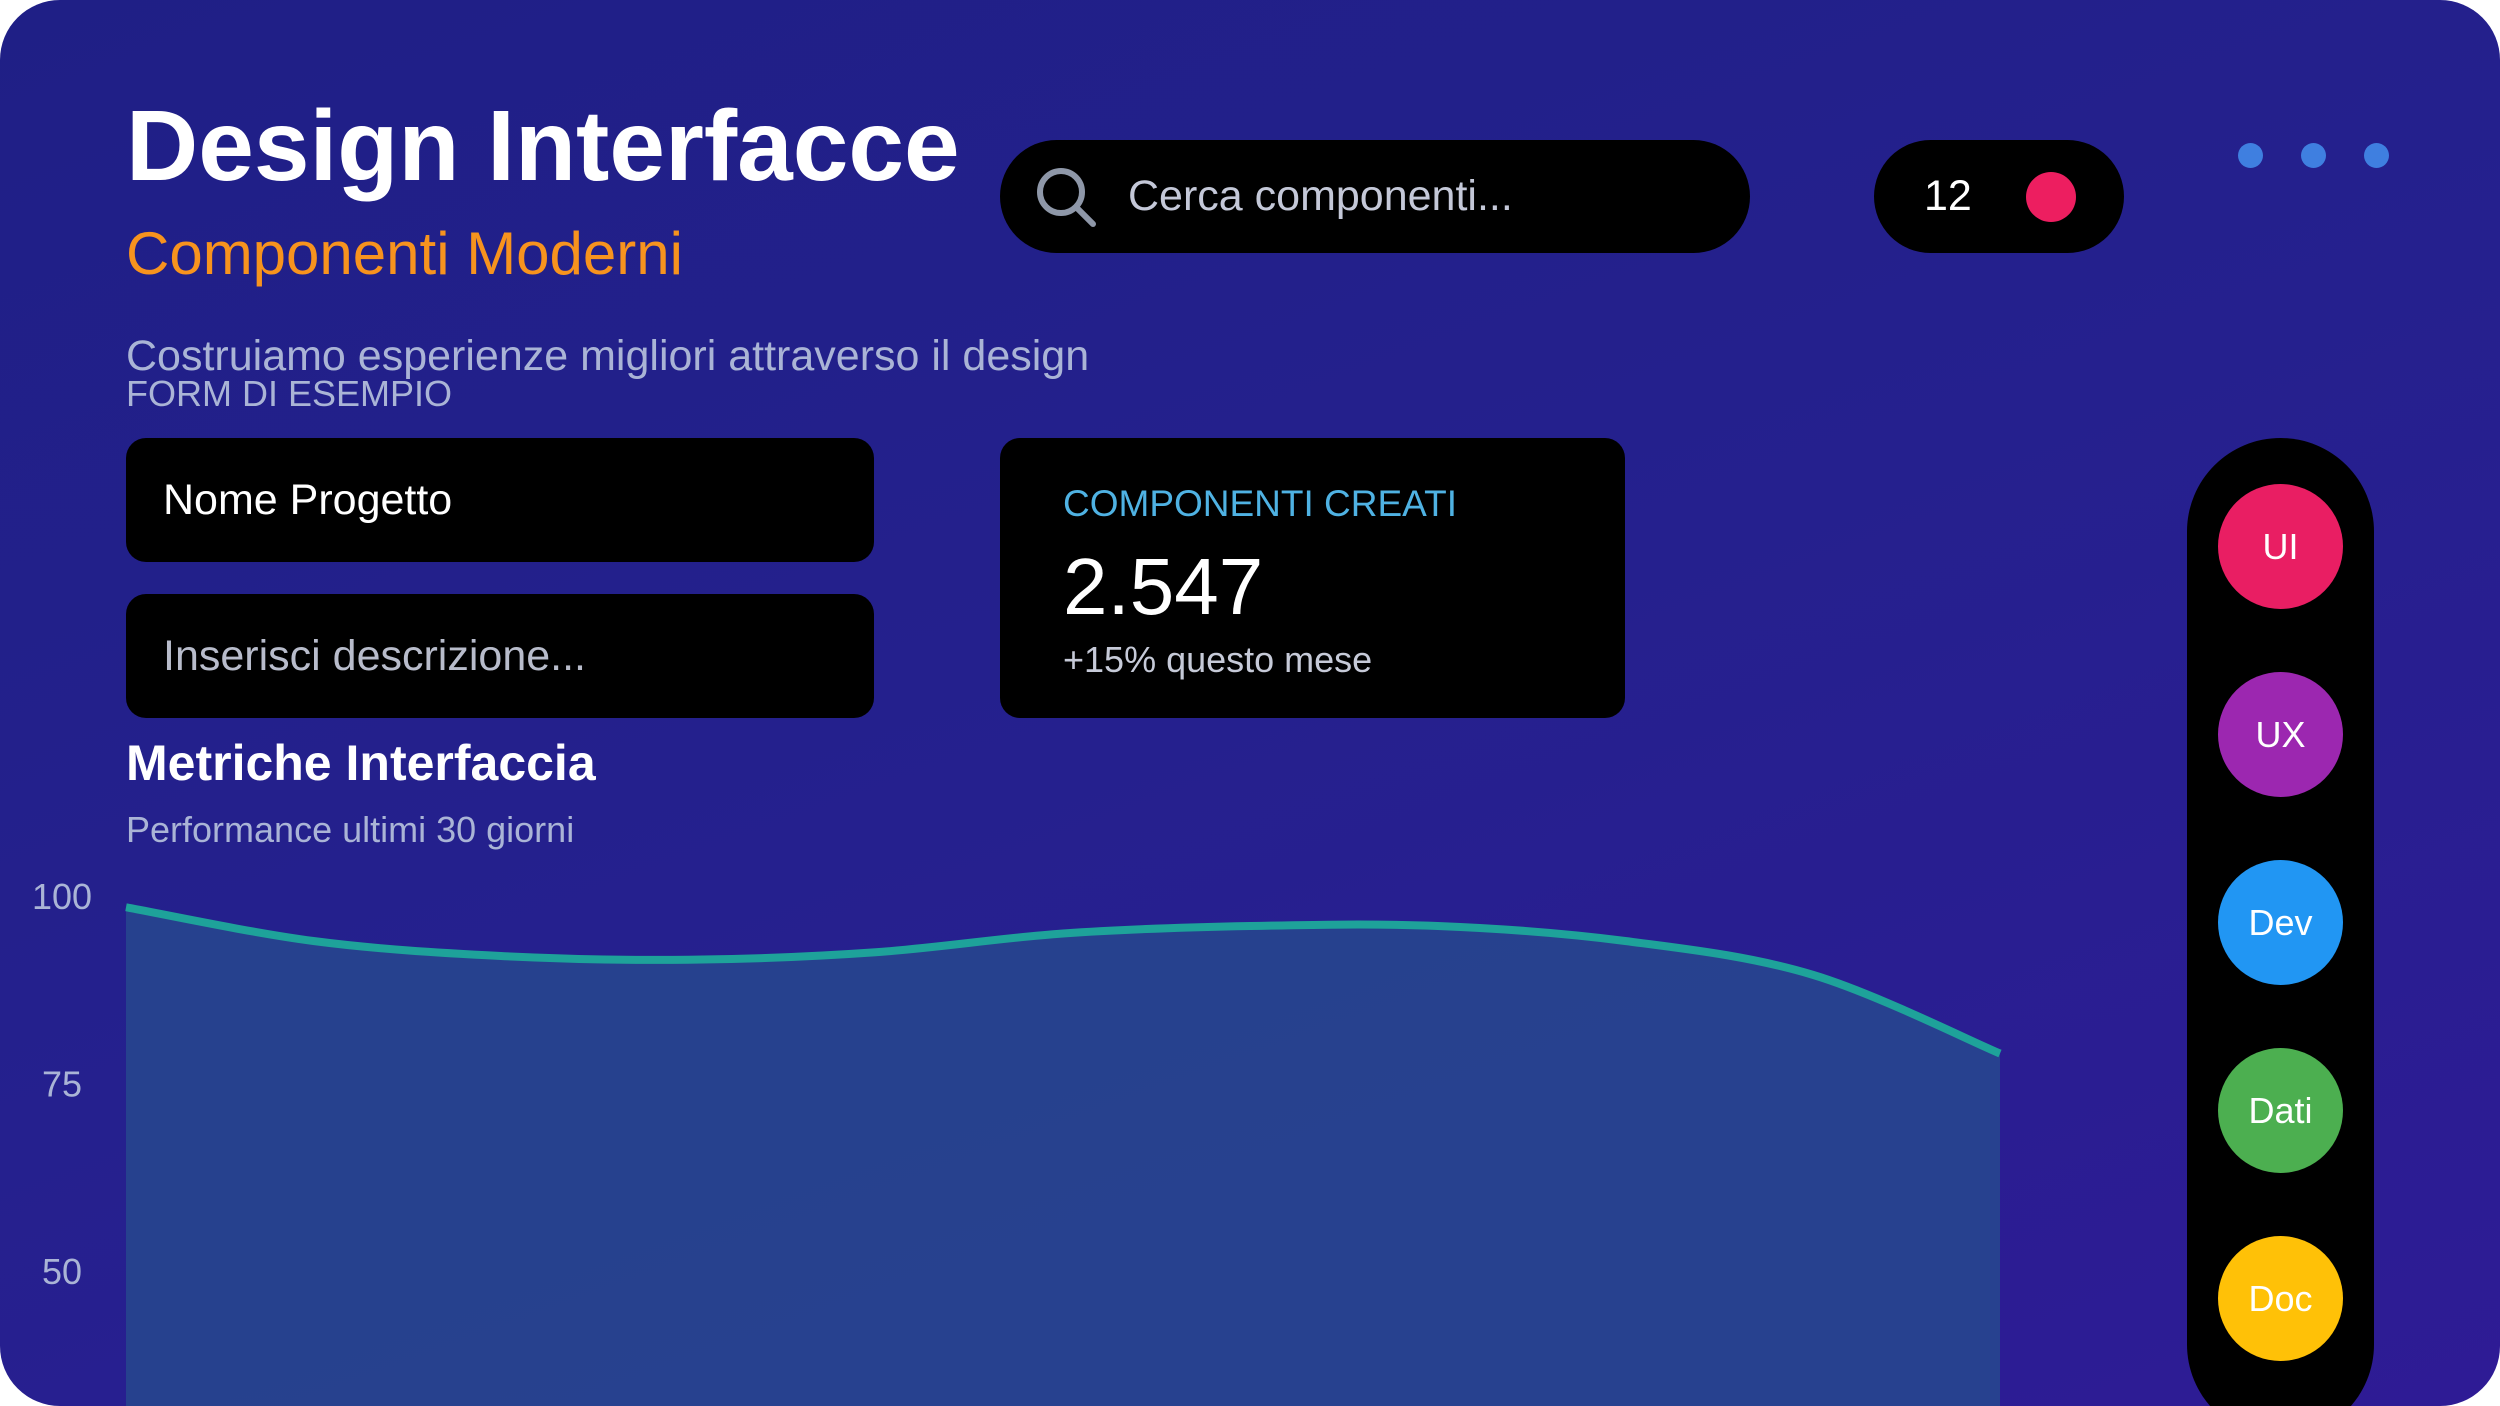 The height and width of the screenshot is (1406, 2500). What do you see at coordinates (1163, 586) in the screenshot?
I see `stat-value: 2.547` at bounding box center [1163, 586].